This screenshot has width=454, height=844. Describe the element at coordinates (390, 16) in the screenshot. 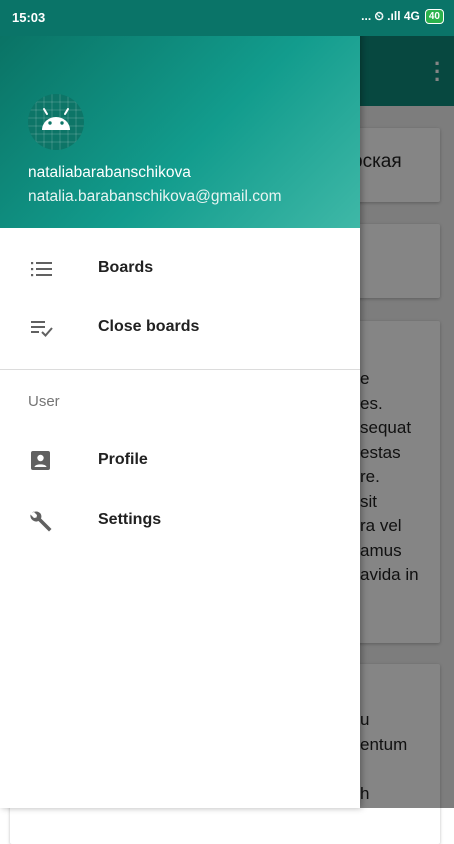

I see `signal-indicators: ... ⏲ .ıll 4G` at that location.